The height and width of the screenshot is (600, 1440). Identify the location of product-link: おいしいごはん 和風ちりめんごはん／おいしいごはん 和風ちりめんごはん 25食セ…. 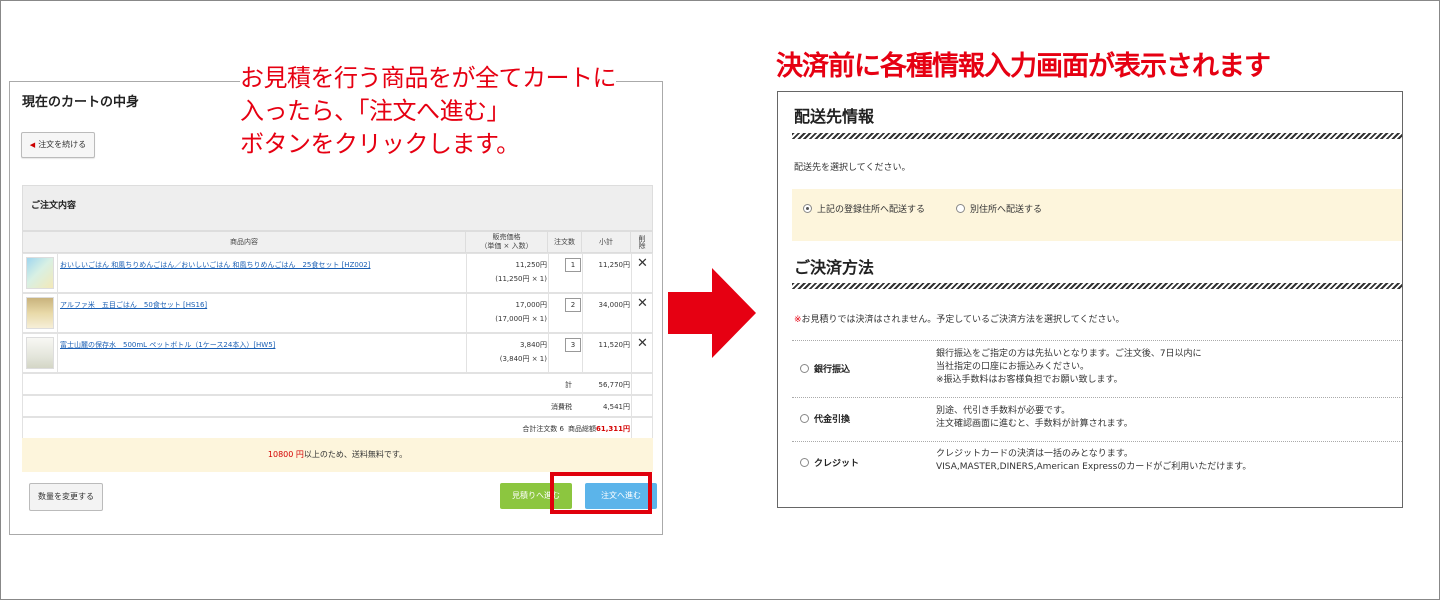
(215, 265).